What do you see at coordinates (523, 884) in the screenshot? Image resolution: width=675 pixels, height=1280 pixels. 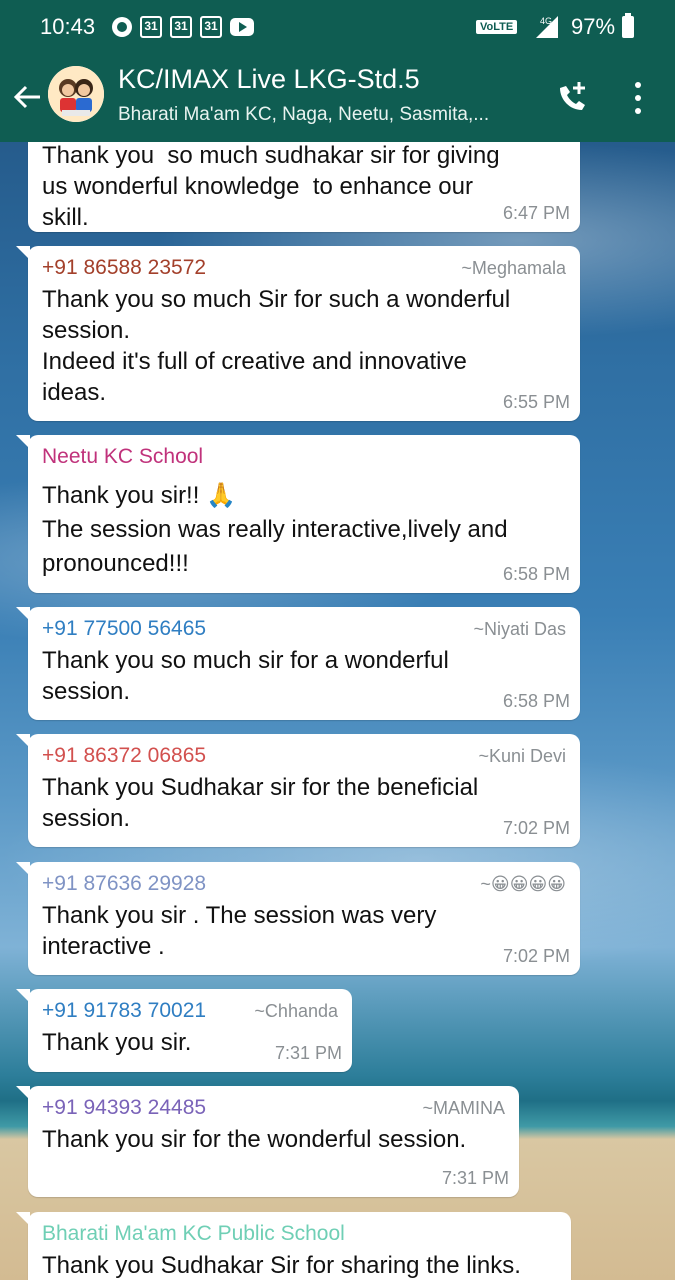 I see `message-alias: ~😀😀😀😀` at bounding box center [523, 884].